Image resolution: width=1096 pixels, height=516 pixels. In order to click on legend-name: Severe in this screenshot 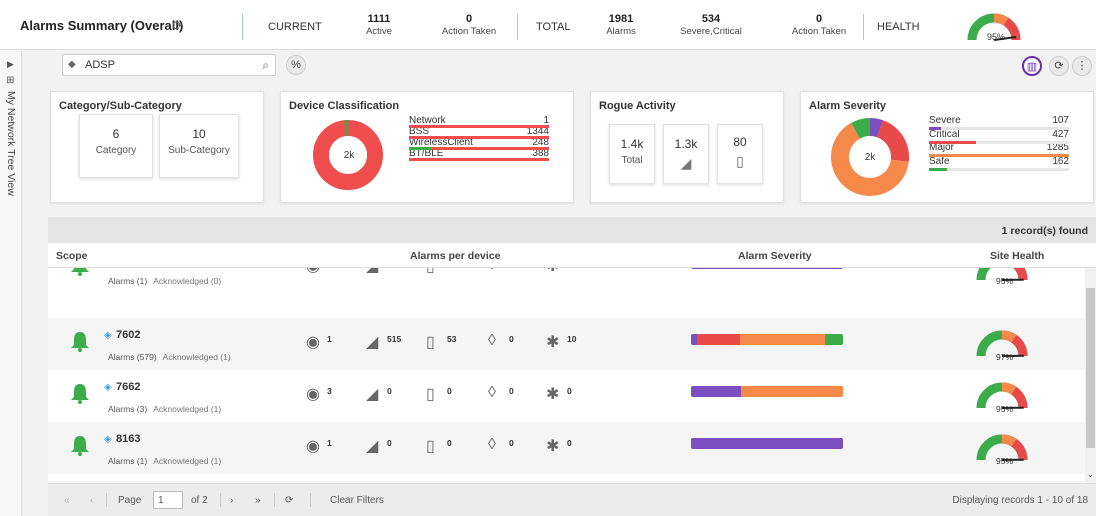, I will do `click(945, 120)`.